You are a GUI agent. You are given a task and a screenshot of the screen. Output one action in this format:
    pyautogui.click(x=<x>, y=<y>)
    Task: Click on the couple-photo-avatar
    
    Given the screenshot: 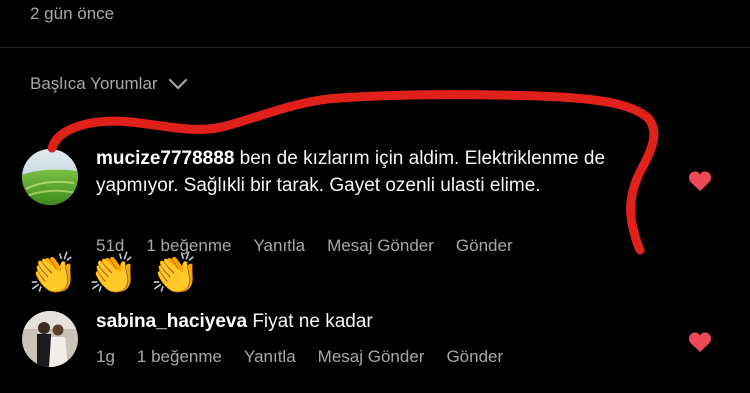 What is the action you would take?
    pyautogui.click(x=50, y=339)
    